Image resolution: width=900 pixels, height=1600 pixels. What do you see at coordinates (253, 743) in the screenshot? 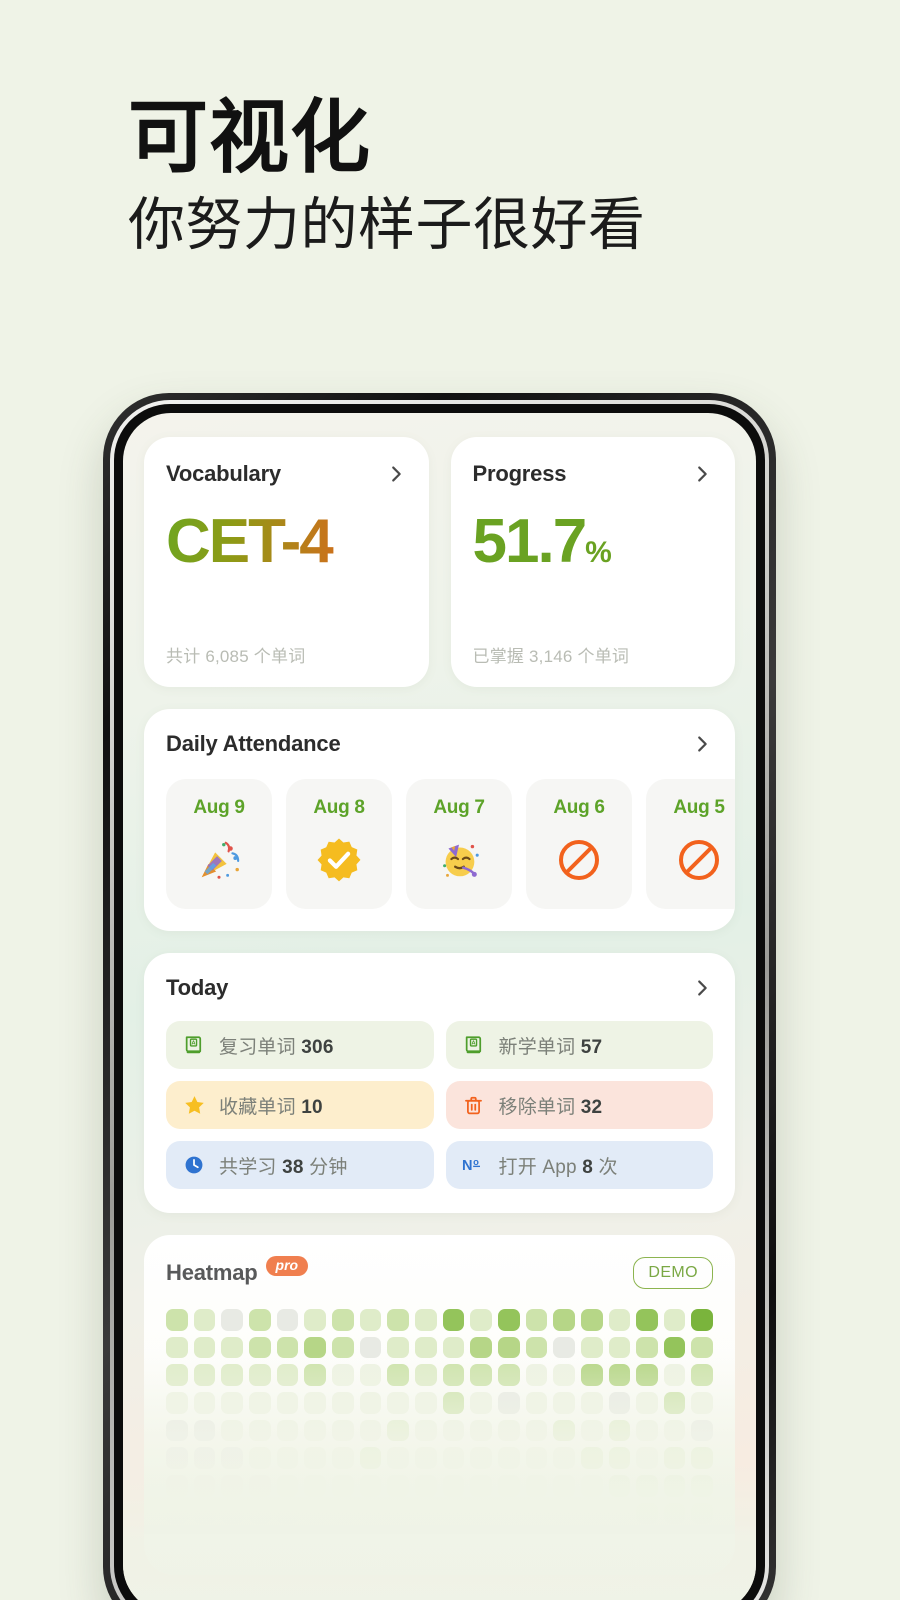
I see `daily-attendance-title: Daily Attendance` at bounding box center [253, 743].